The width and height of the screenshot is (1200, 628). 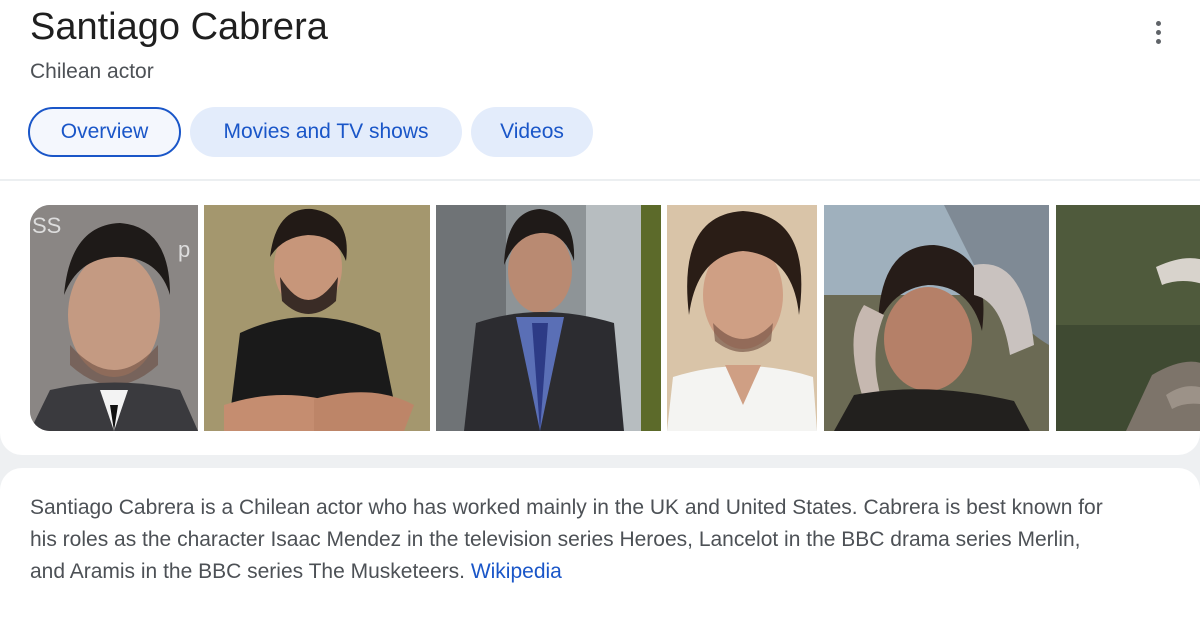 I want to click on divider, so click(x=600, y=180).